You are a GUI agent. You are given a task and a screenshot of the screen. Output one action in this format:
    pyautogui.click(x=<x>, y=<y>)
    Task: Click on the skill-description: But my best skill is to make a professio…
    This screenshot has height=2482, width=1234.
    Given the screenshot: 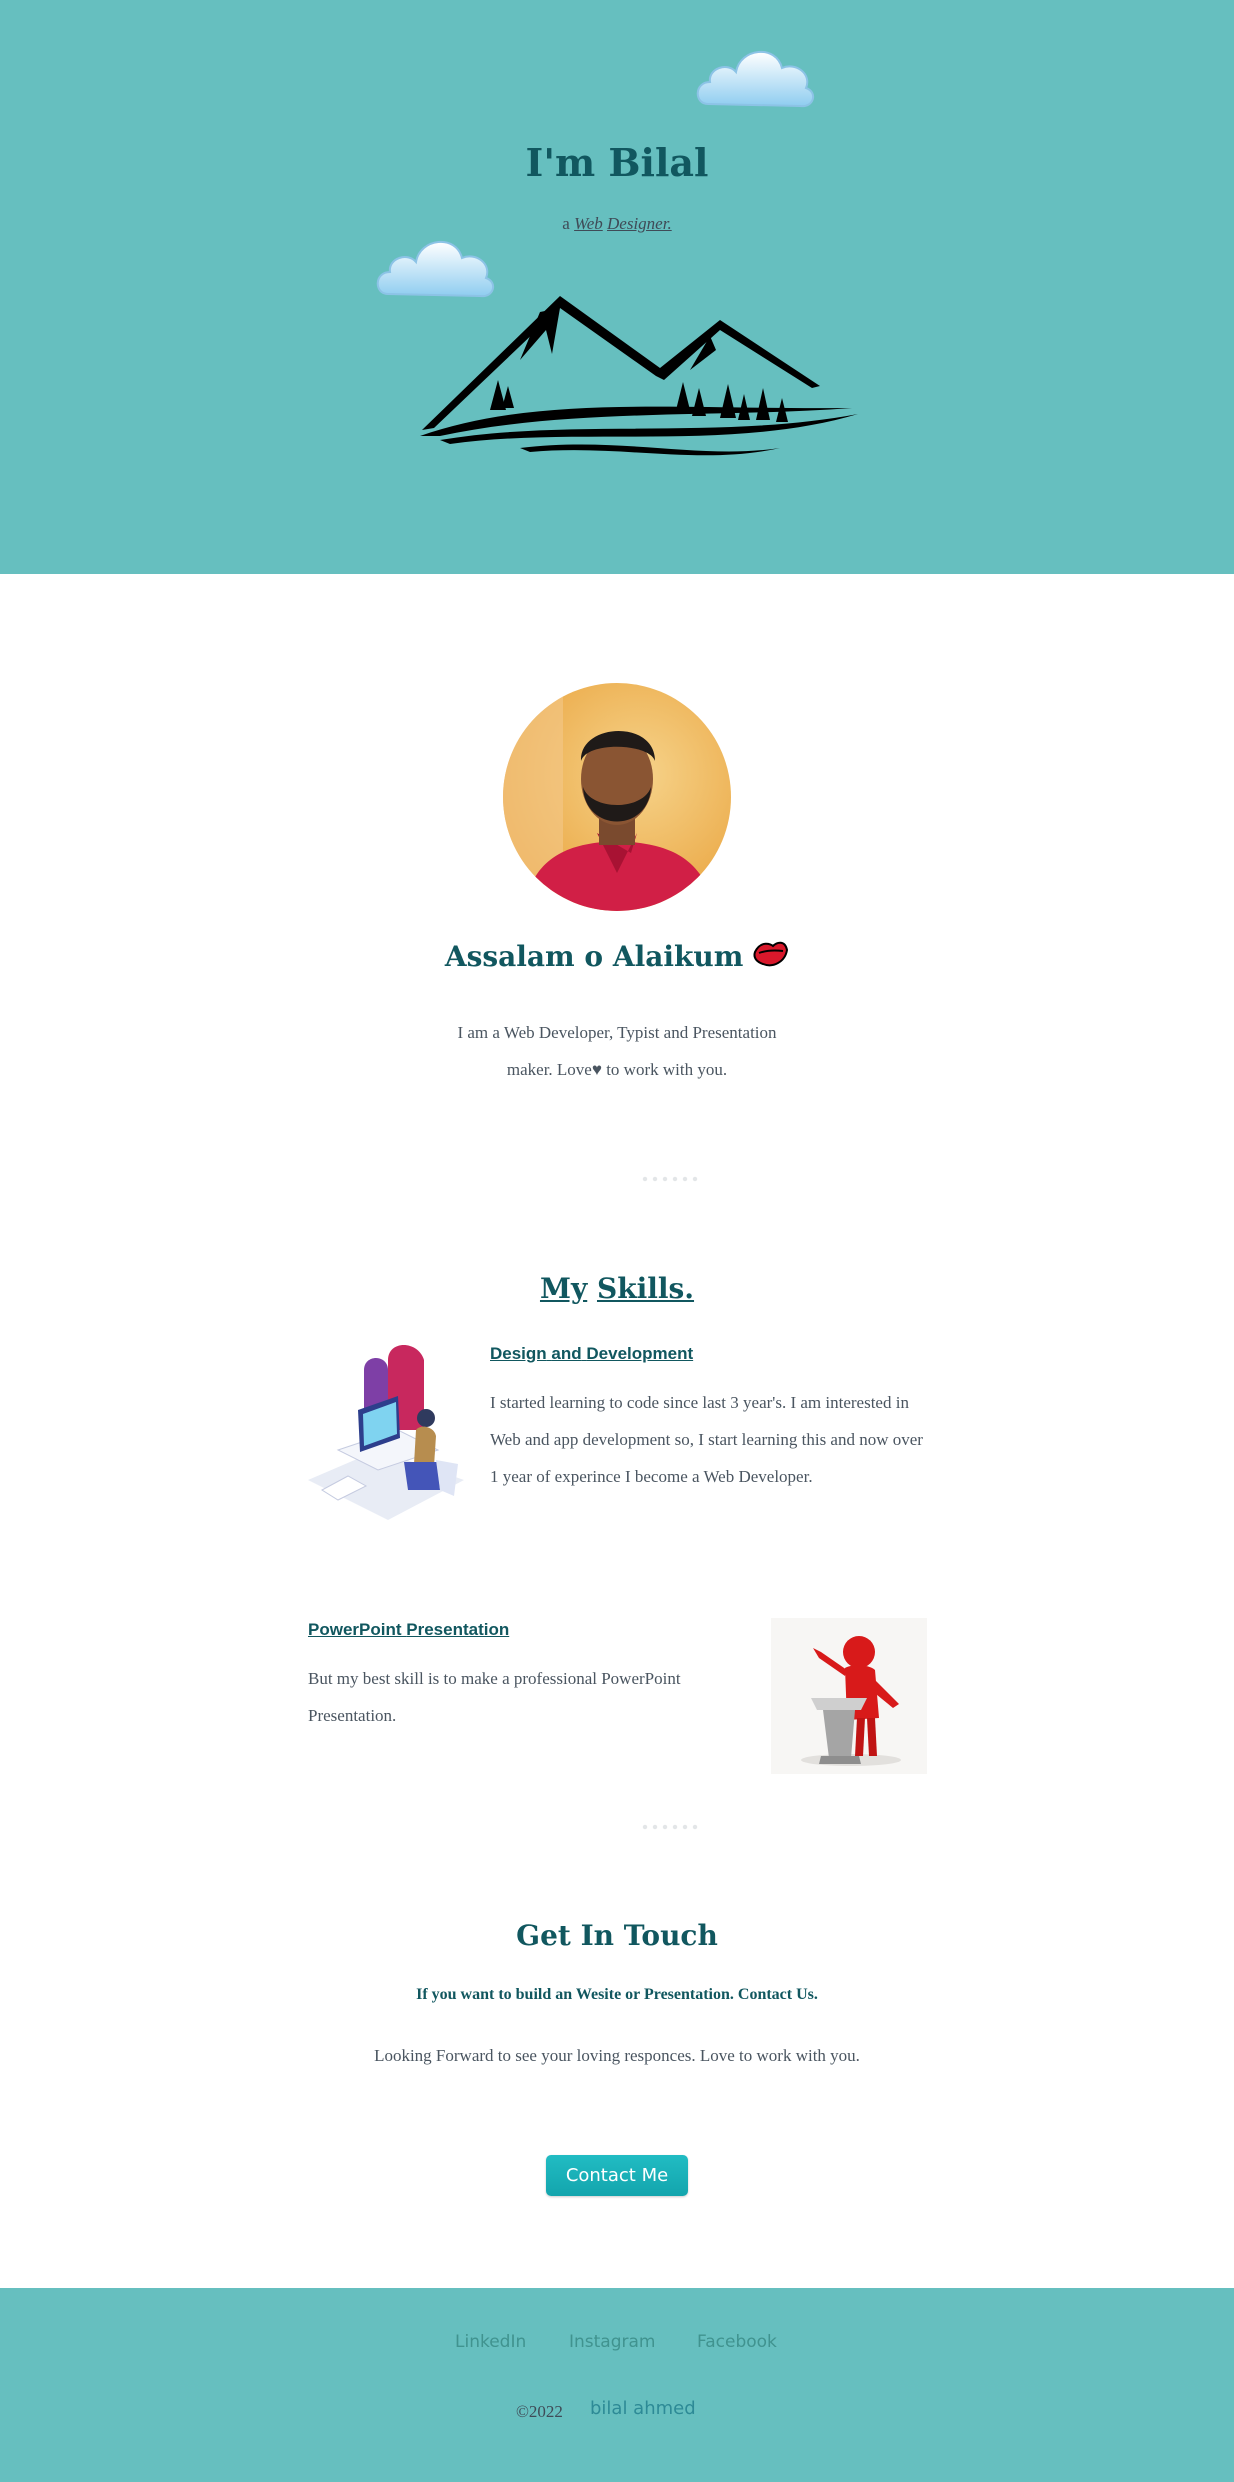 What is the action you would take?
    pyautogui.click(x=494, y=1697)
    